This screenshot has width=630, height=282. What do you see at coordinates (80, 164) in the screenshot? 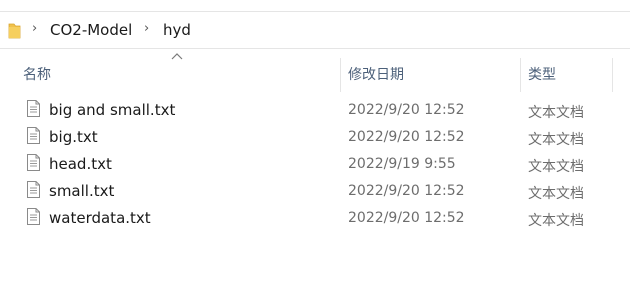
I see `file-name: head.txt` at bounding box center [80, 164].